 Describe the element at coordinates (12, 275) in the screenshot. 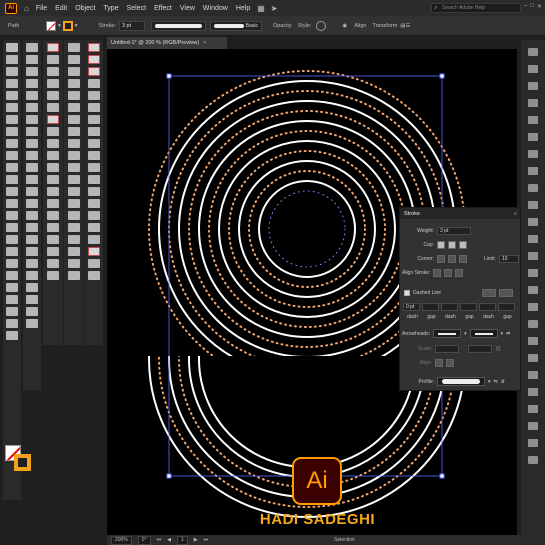

I see `graph-tool-icon` at that location.